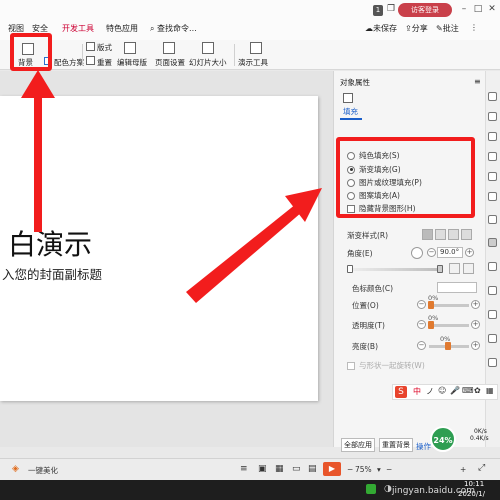 The width and height of the screenshot is (500, 500). Describe the element at coordinates (254, 245) in the screenshot. I see `arrow-diagonal-icon` at that location.